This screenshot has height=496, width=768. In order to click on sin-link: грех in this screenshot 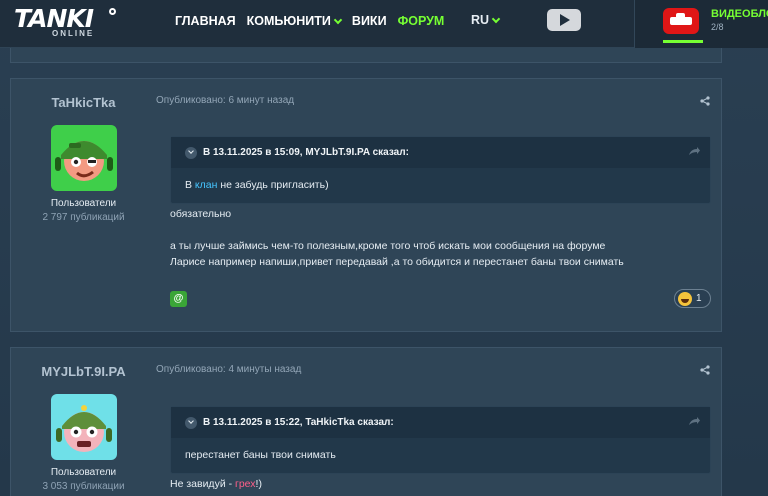, I will do `click(245, 484)`.